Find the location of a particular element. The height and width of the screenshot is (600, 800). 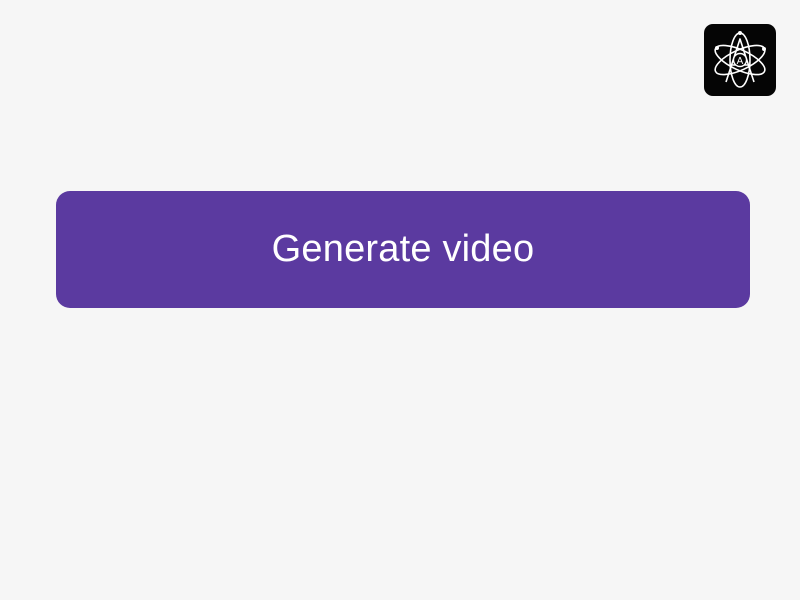

atom-a-logo-icon: A is located at coordinates (740, 60).